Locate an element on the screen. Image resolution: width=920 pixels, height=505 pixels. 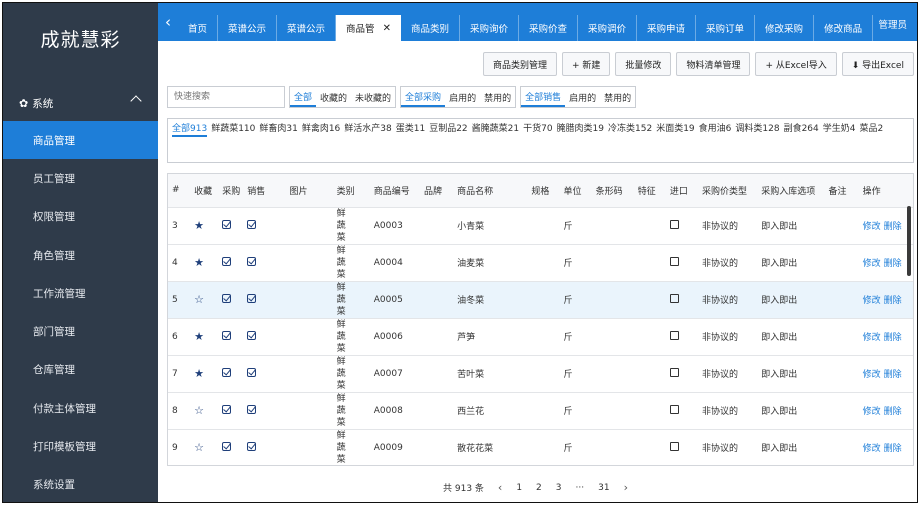
filter-purchase-disabled: 禁用的 is located at coordinates (497, 97).